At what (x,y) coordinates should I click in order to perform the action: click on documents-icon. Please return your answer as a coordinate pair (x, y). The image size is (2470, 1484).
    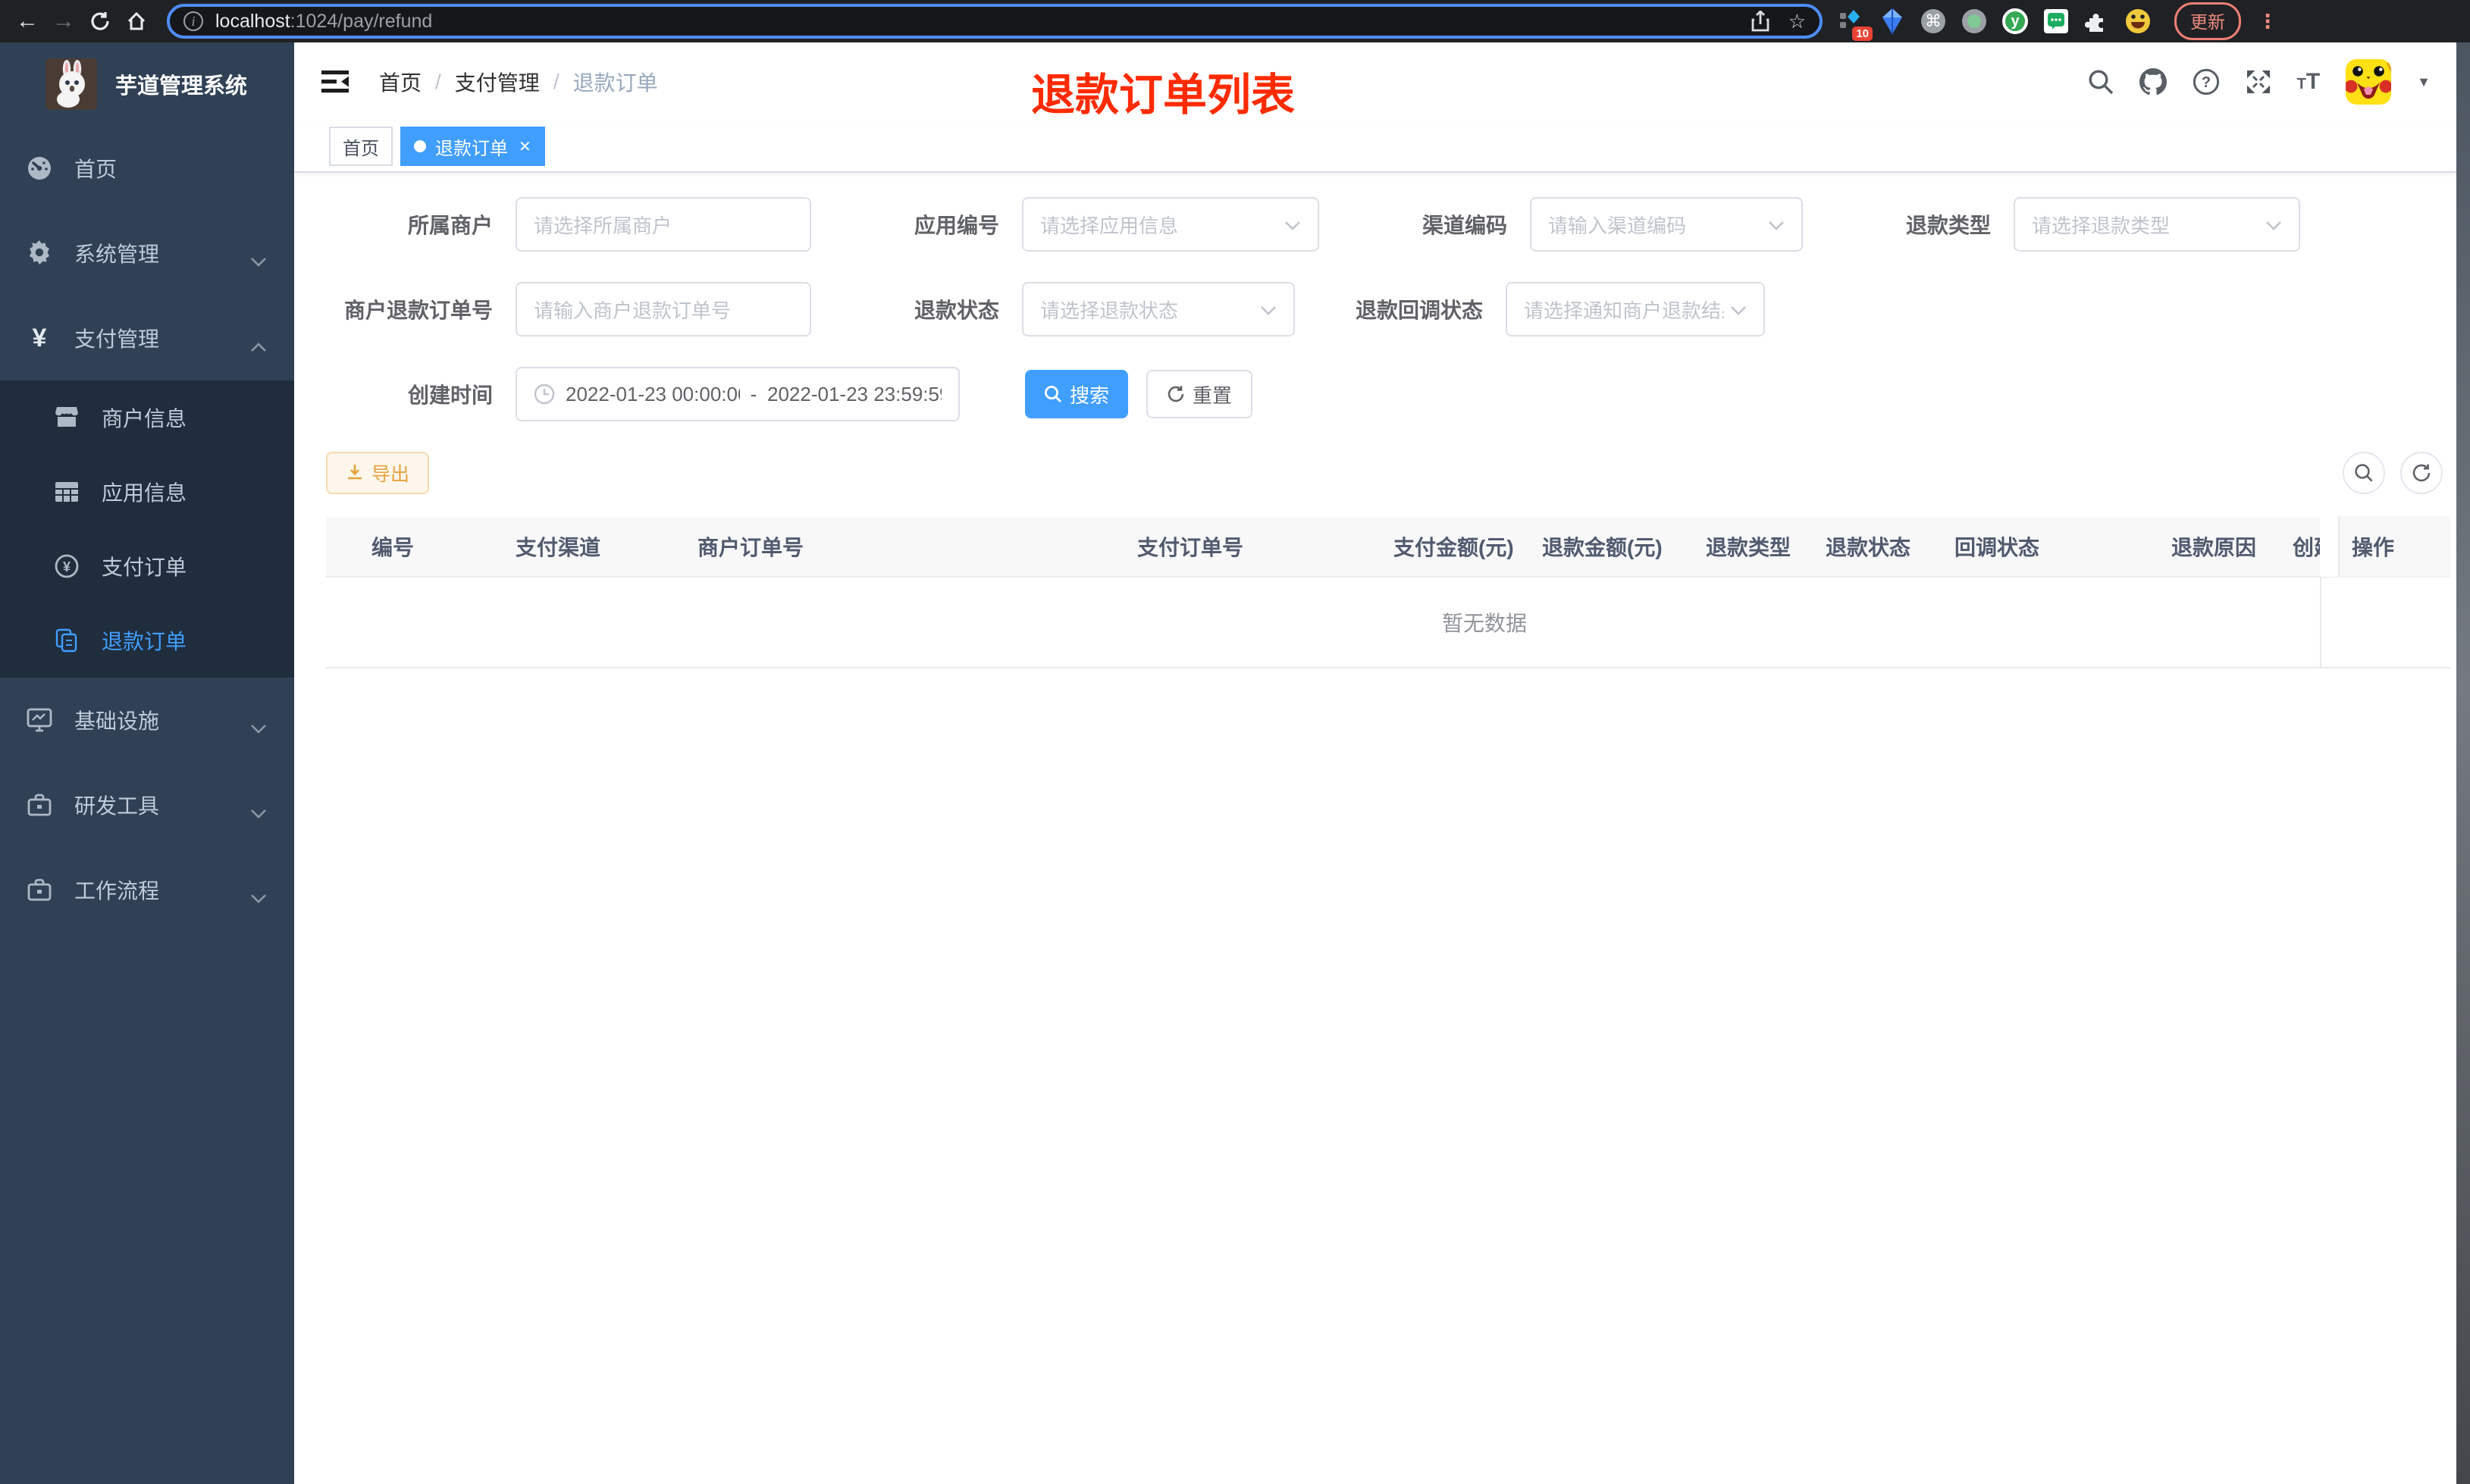
    Looking at the image, I should click on (67, 640).